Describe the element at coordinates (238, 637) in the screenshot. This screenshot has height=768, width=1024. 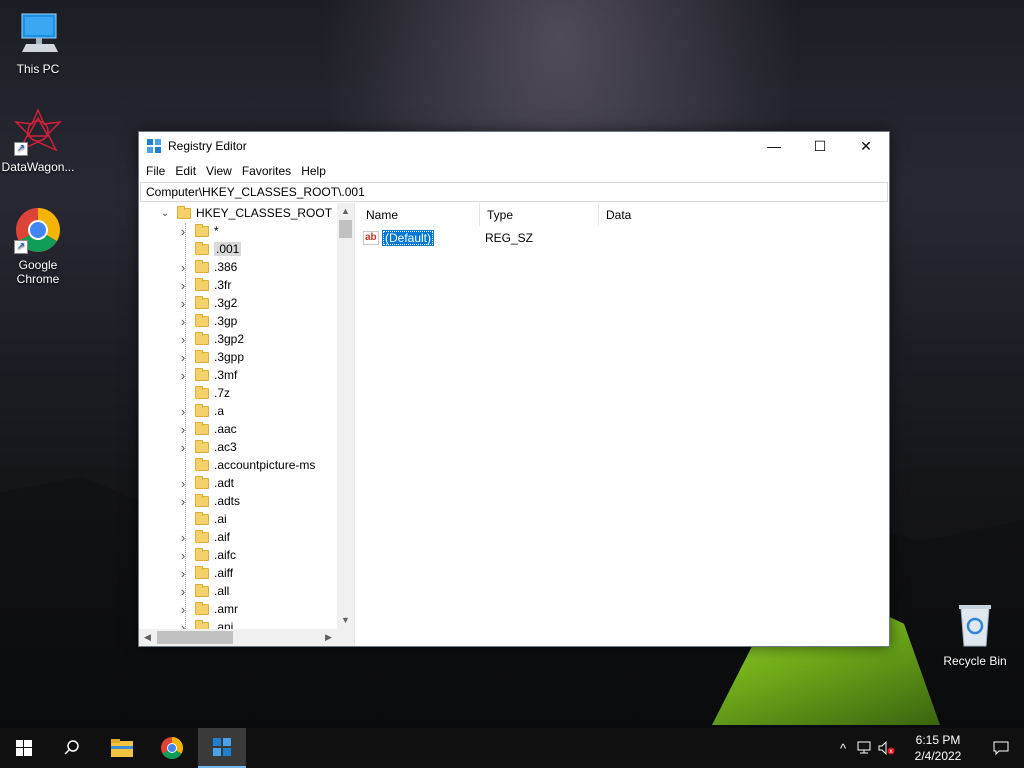
I see `tree-horizontal-scrollbar: ◀ ▶` at that location.